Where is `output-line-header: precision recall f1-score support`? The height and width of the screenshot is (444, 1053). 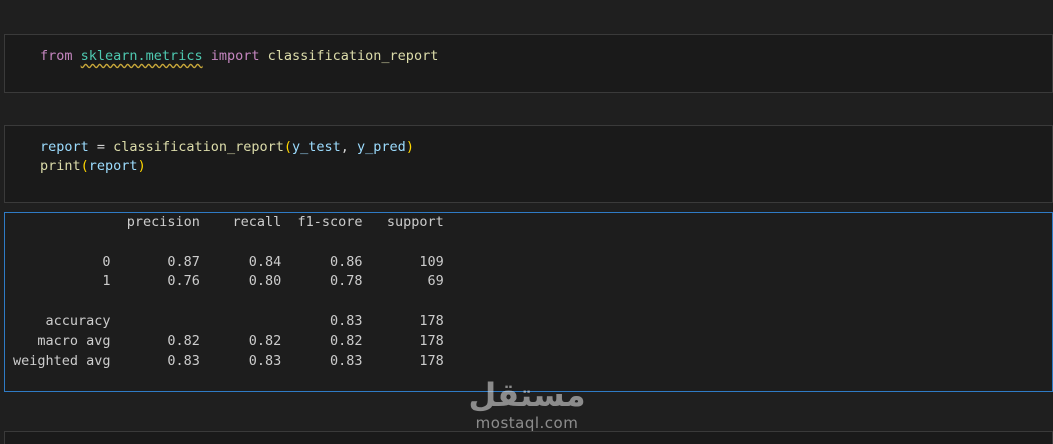
output-line-header: precision recall f1-score support is located at coordinates (228, 222).